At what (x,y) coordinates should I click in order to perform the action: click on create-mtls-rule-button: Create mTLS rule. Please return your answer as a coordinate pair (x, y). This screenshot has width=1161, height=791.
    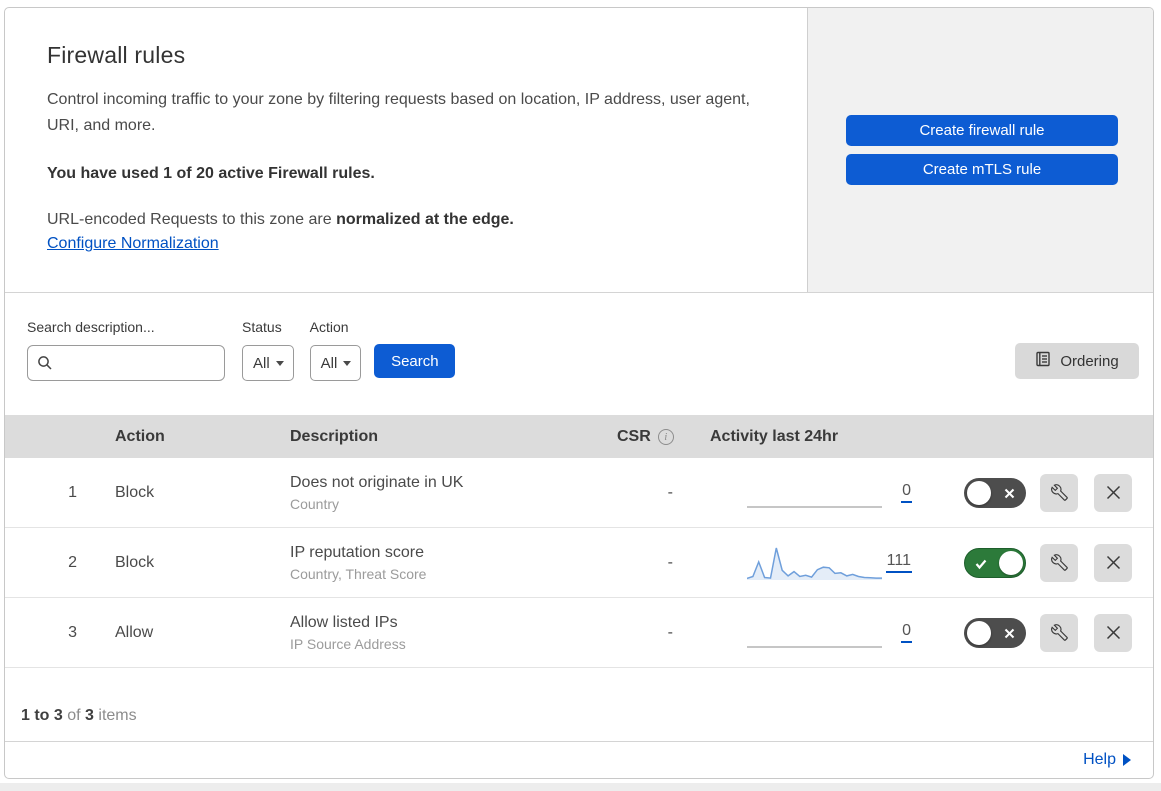
    Looking at the image, I should click on (982, 169).